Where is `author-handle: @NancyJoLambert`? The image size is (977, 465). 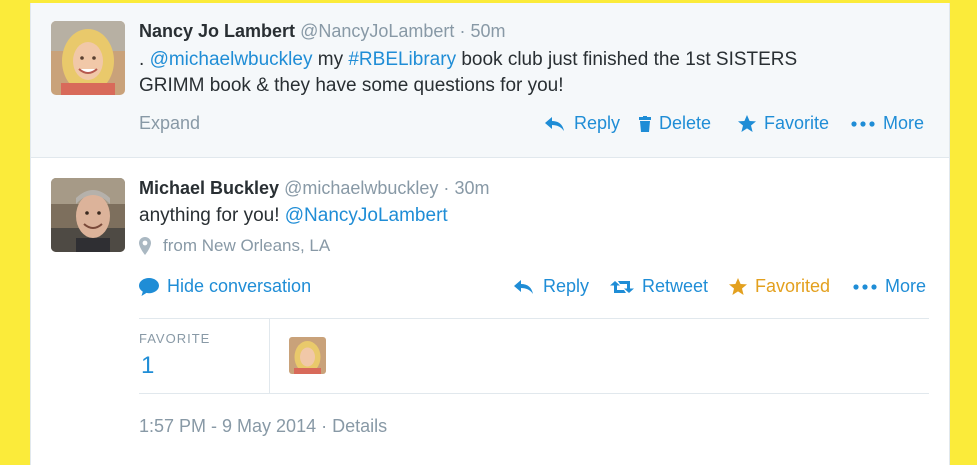 author-handle: @NancyJoLambert is located at coordinates (377, 31).